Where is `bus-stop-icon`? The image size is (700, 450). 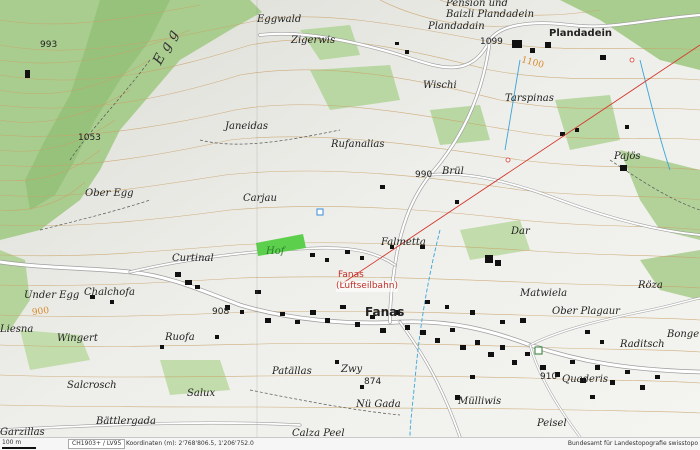 bus-stop-icon is located at coordinates (320, 212).